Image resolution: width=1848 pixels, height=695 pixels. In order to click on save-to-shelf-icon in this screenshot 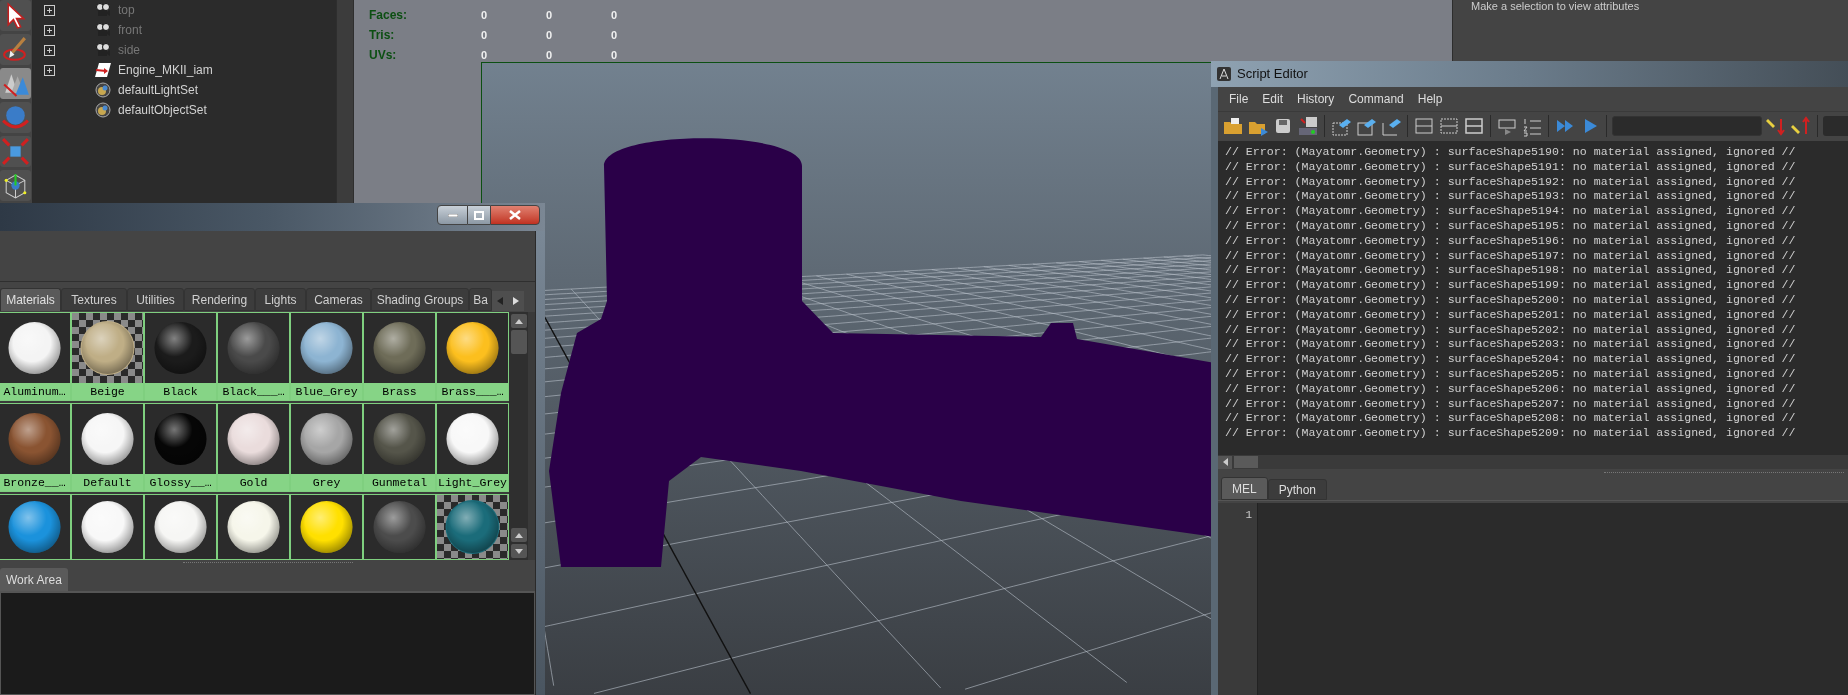, I will do `click(1308, 125)`.